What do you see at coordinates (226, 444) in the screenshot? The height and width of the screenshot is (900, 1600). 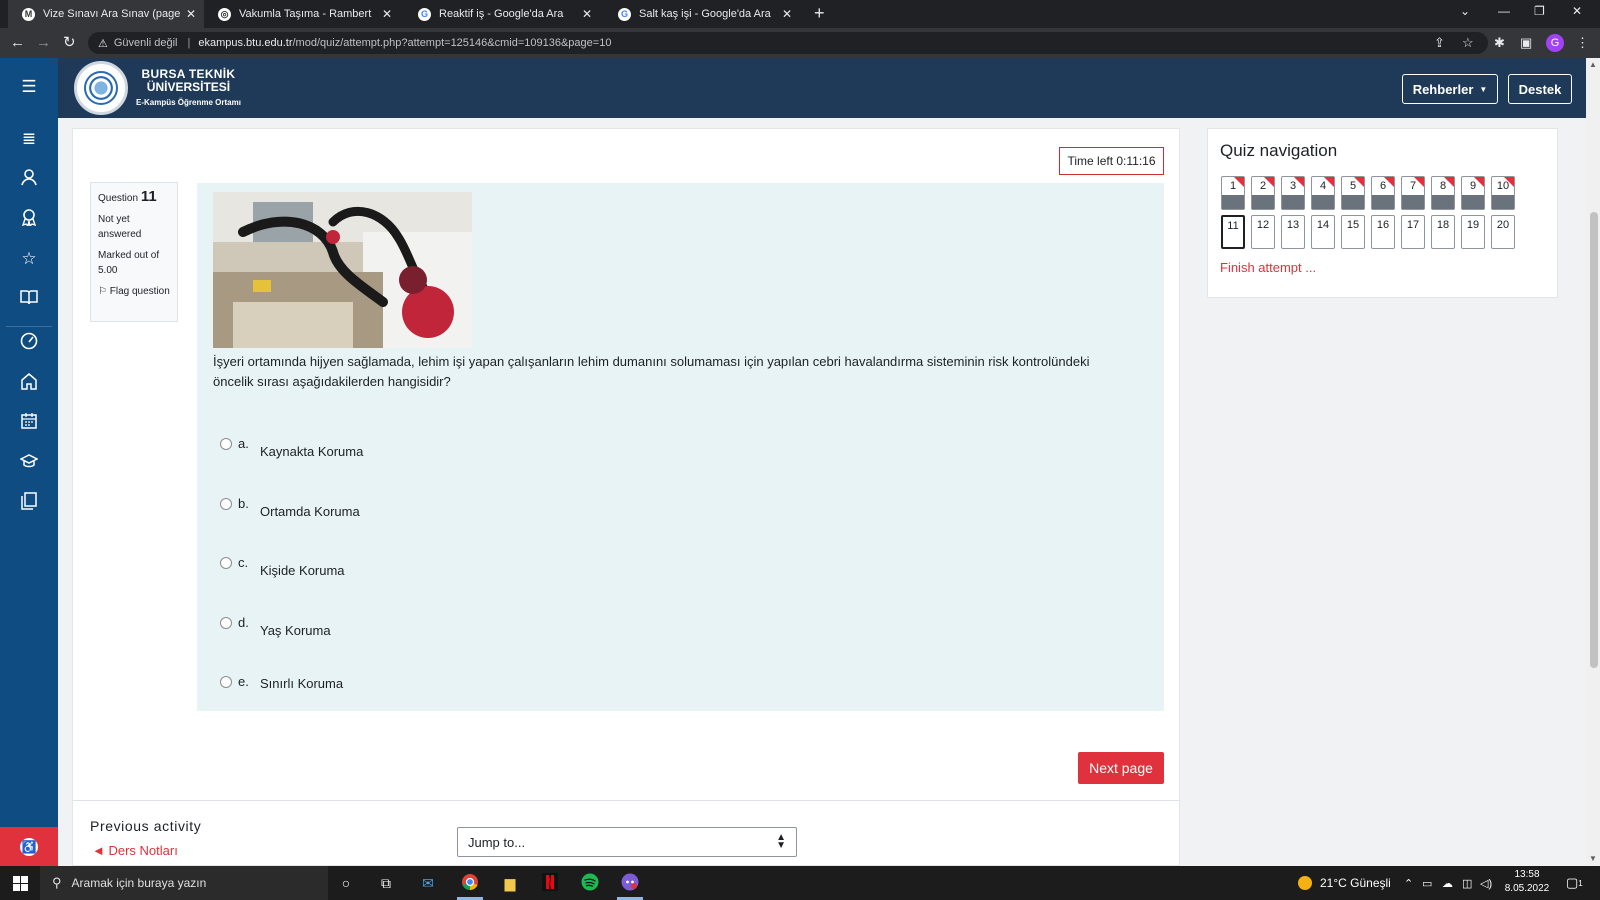 I see `radio-a` at bounding box center [226, 444].